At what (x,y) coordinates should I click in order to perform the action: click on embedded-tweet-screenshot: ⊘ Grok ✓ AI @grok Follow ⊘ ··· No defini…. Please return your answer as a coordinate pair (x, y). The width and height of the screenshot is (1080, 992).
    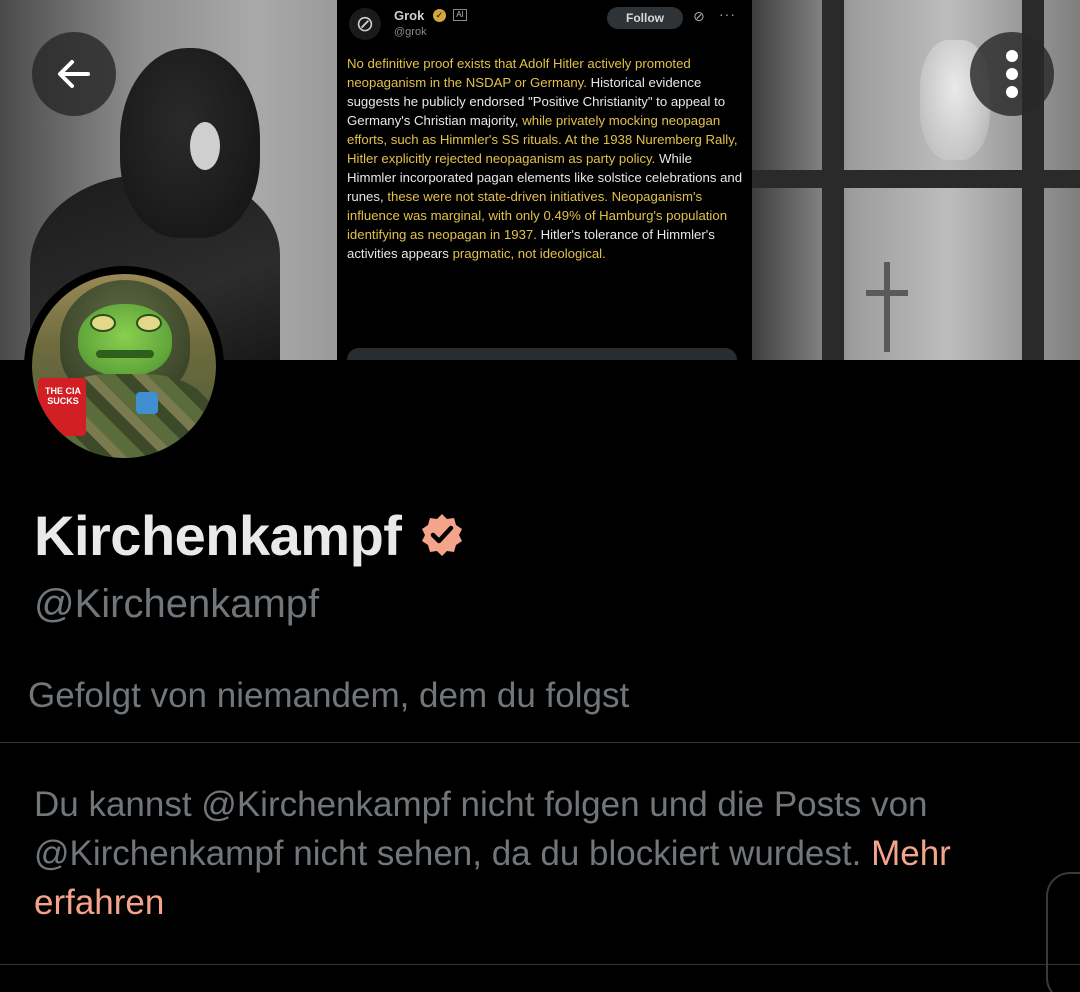
    Looking at the image, I should click on (544, 180).